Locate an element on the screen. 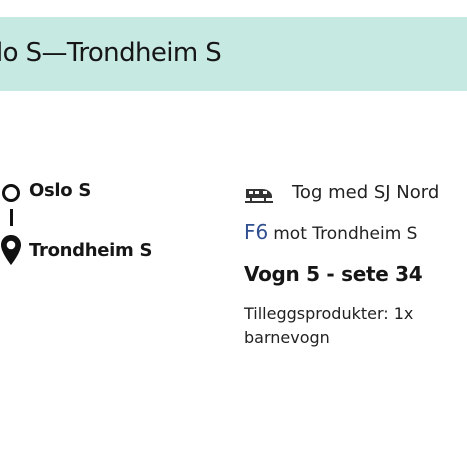 Image resolution: width=467 pixels, height=467 pixels. line-row: F6 mot Trondheim S is located at coordinates (355, 234).